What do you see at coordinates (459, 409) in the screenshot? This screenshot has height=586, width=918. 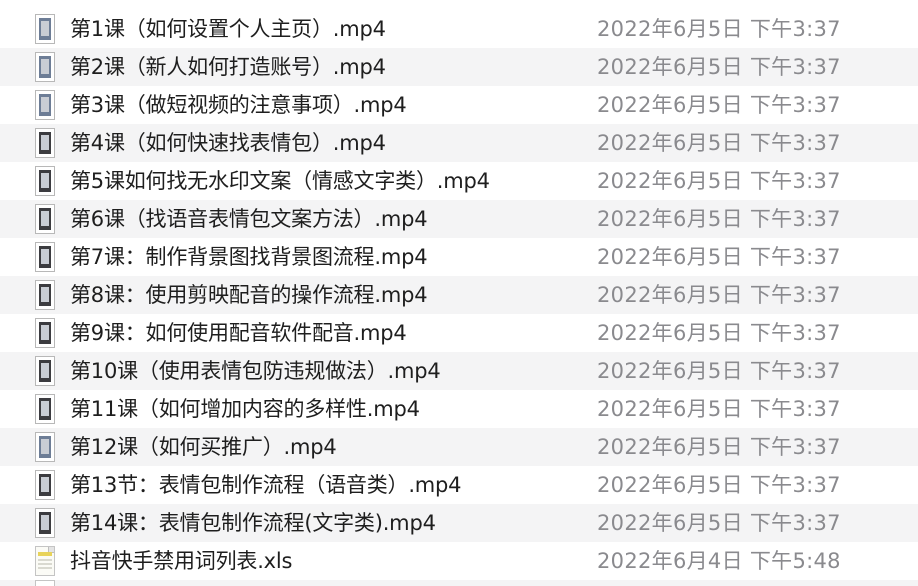 I see `file-row: 第11课（如何增加内容的多样性.mp4 2022年6月5日 下午3:37` at bounding box center [459, 409].